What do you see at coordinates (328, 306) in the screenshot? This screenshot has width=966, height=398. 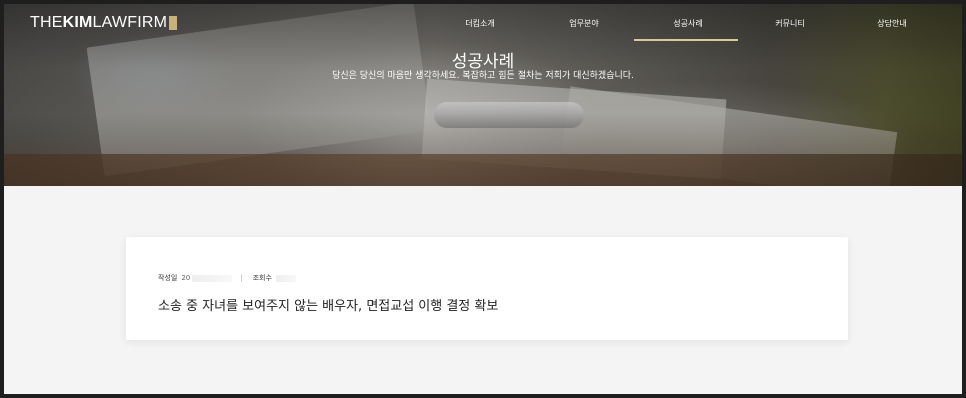 I see `post-title: 소송 중 자녀를 보여주지 않는 배우자, 면접교섭 이행 결정 확보` at bounding box center [328, 306].